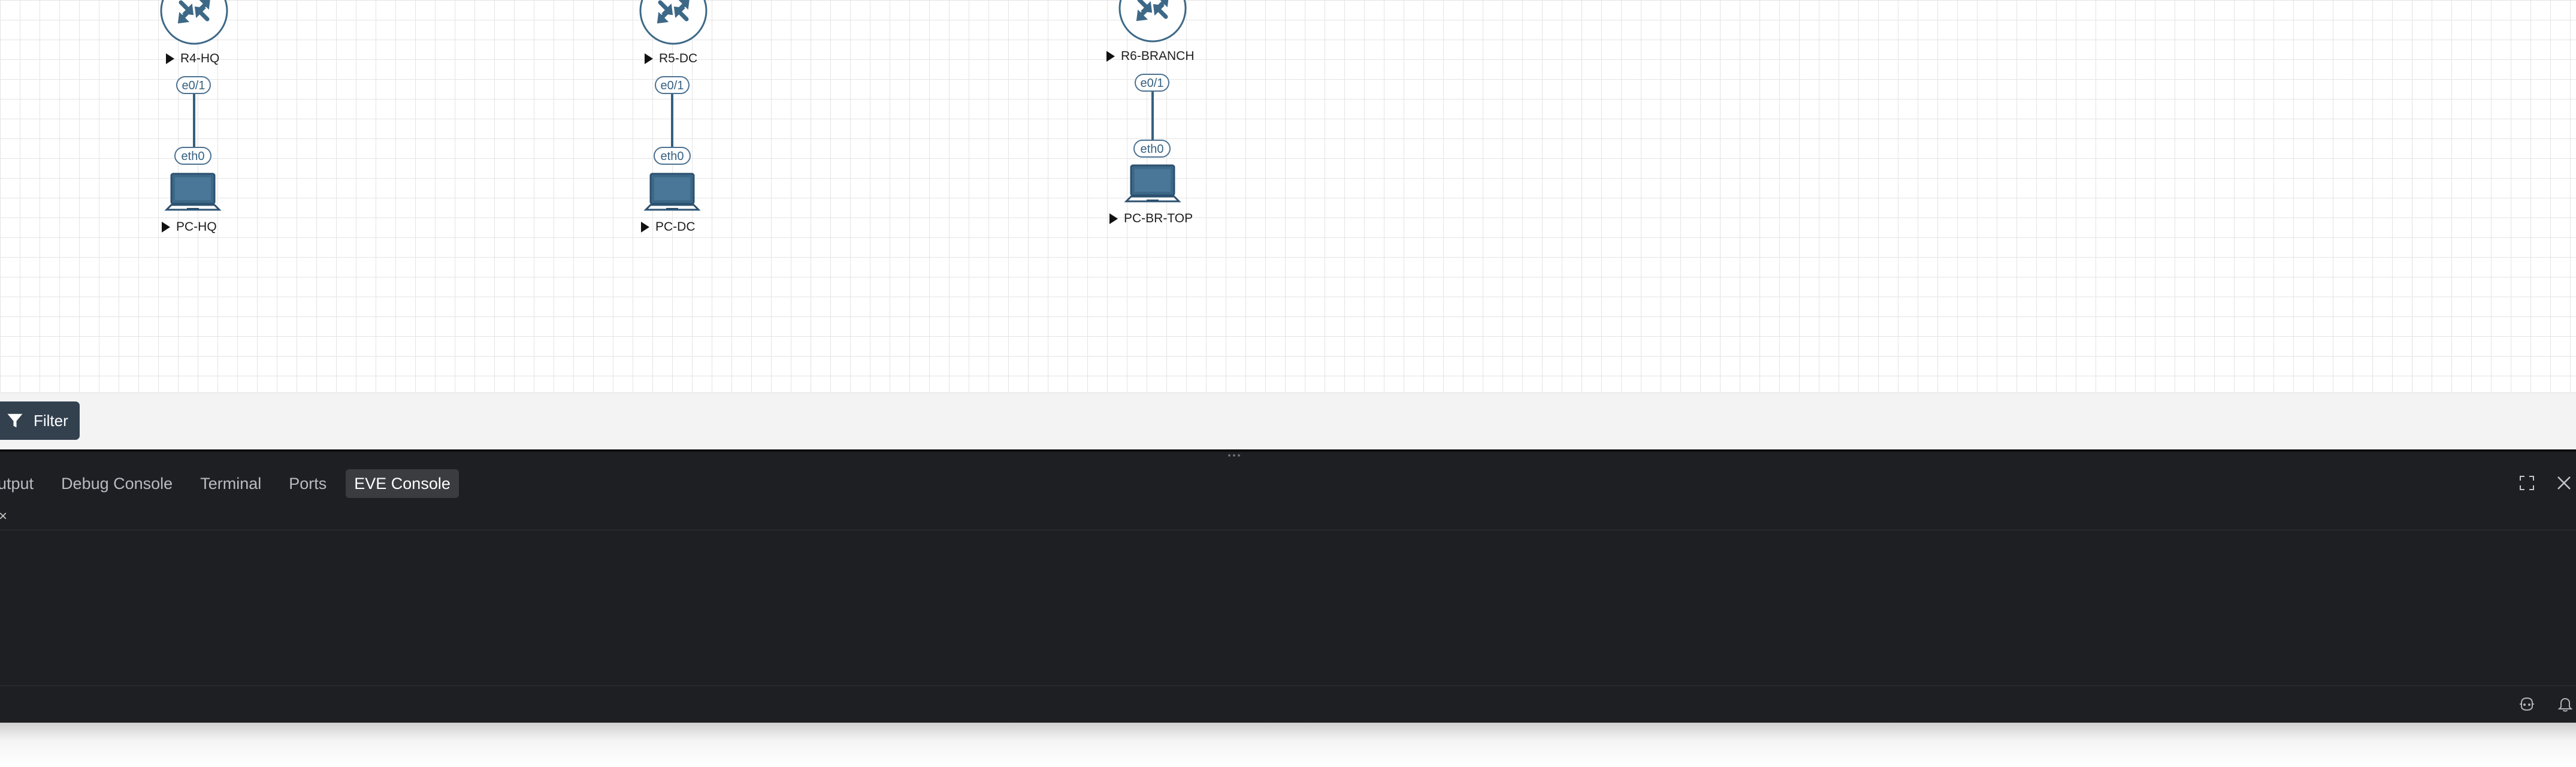 The width and height of the screenshot is (2576, 767). I want to click on filter-label: Filter, so click(51, 421).